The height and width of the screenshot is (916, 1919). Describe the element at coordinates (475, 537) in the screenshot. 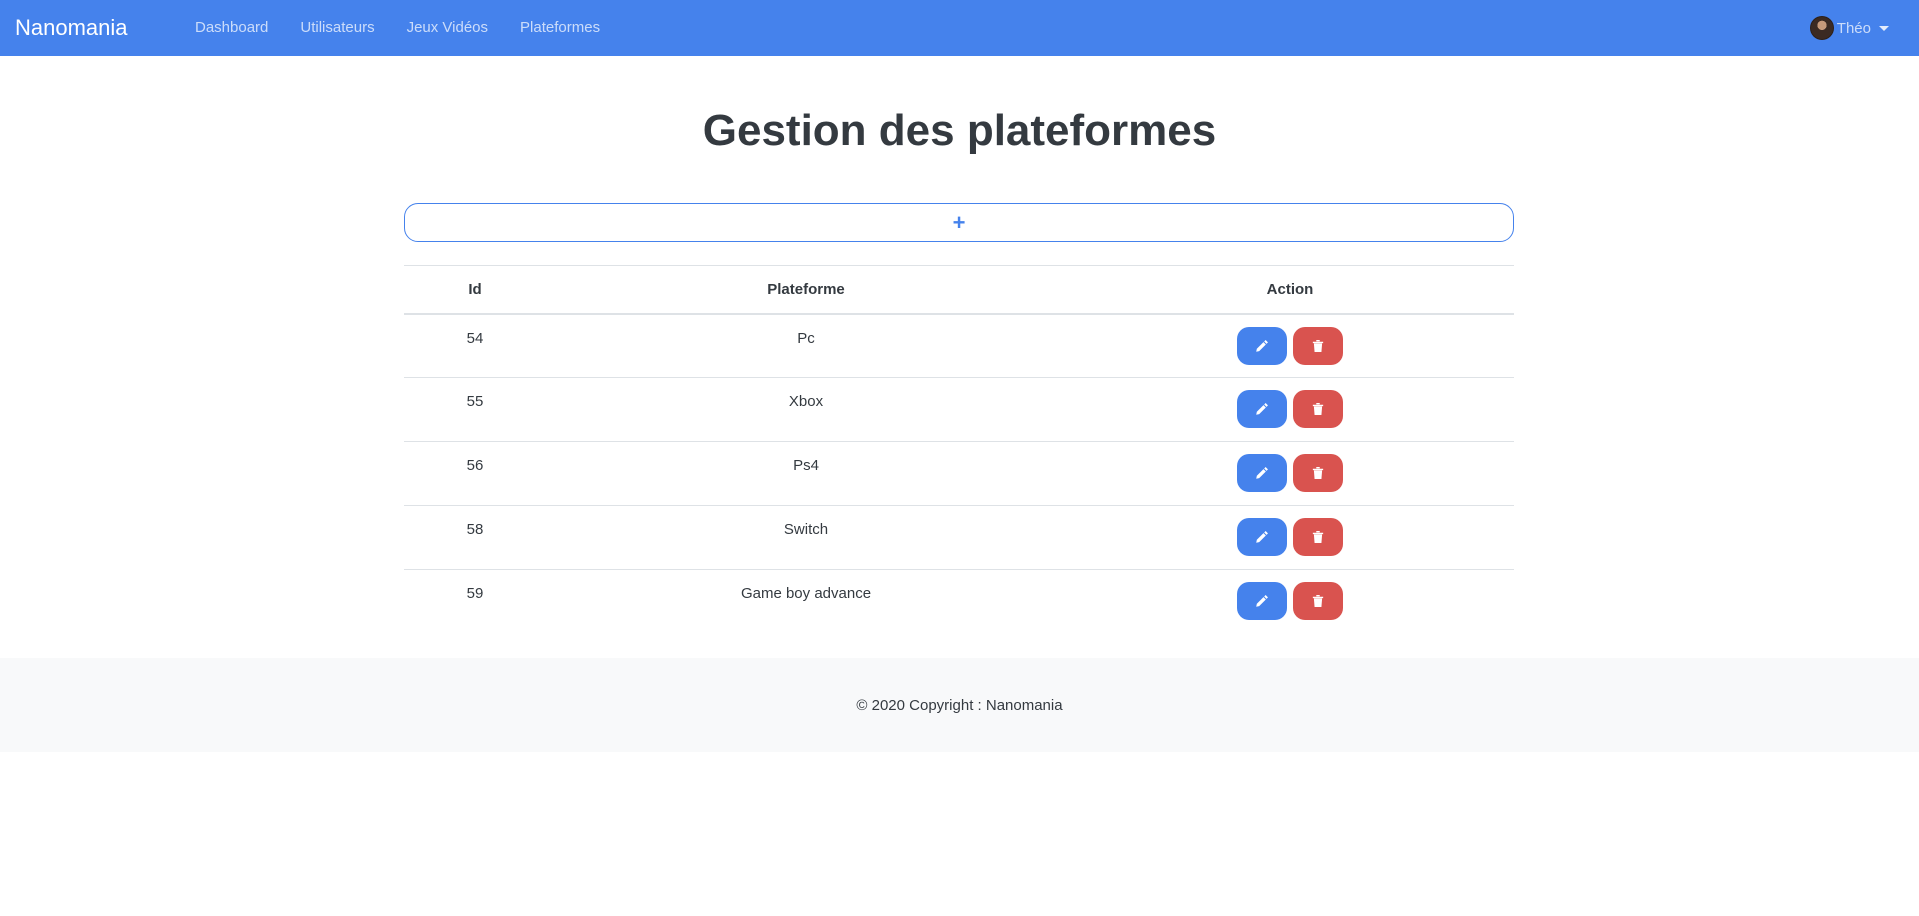

I see `cell-id: 58` at that location.